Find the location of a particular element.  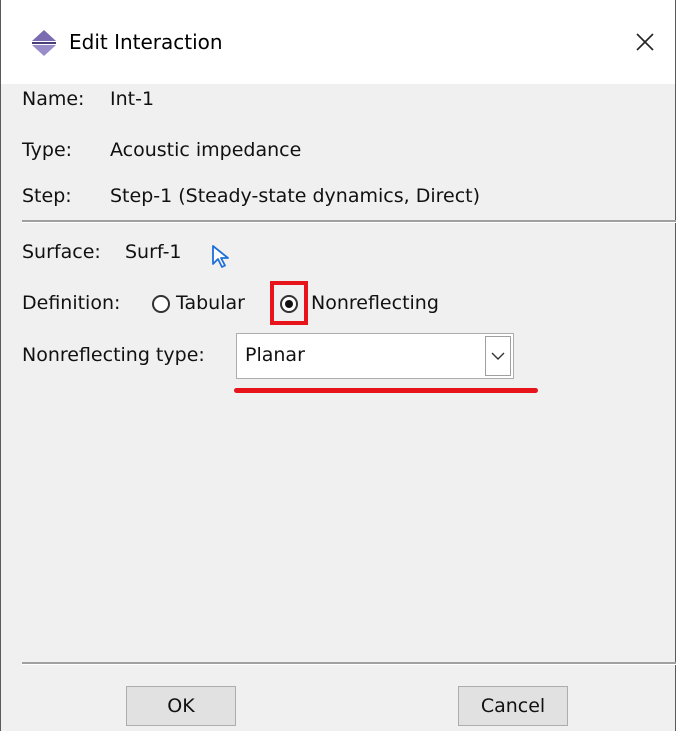

radio-nonreflecting-label: Nonreflecting is located at coordinates (375, 303).